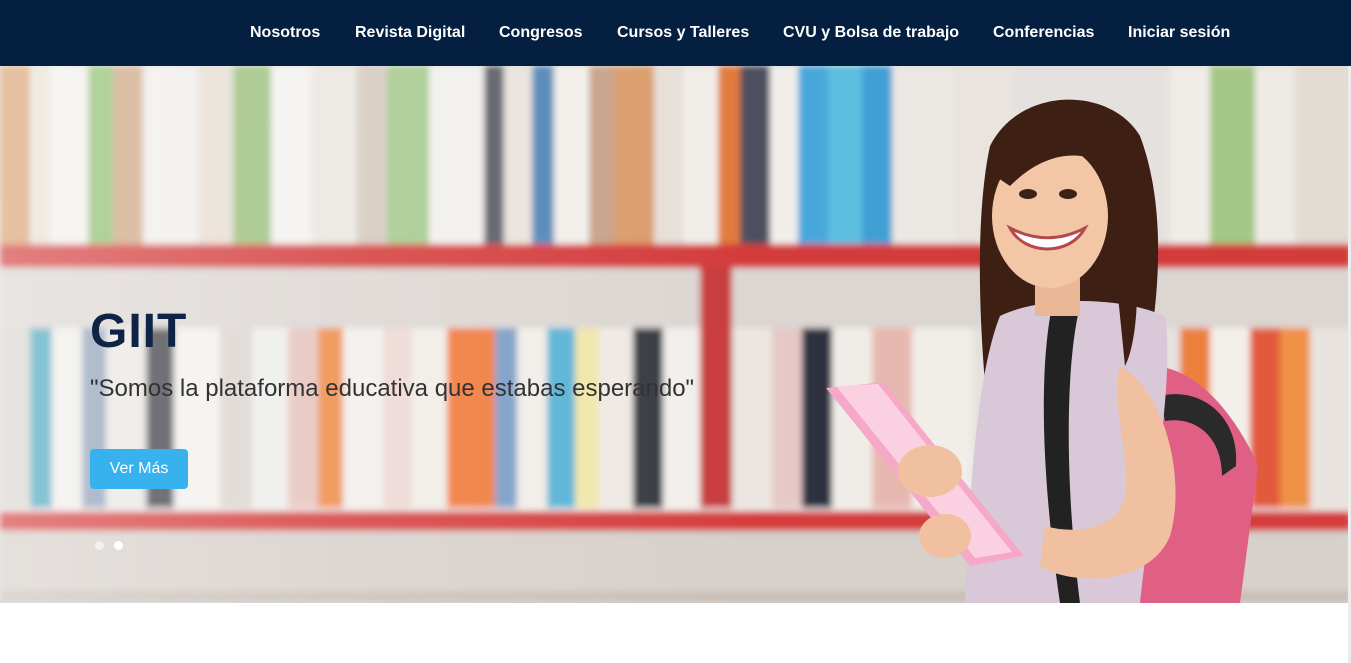 The image size is (1351, 663). What do you see at coordinates (675, 633) in the screenshot?
I see `content-area` at bounding box center [675, 633].